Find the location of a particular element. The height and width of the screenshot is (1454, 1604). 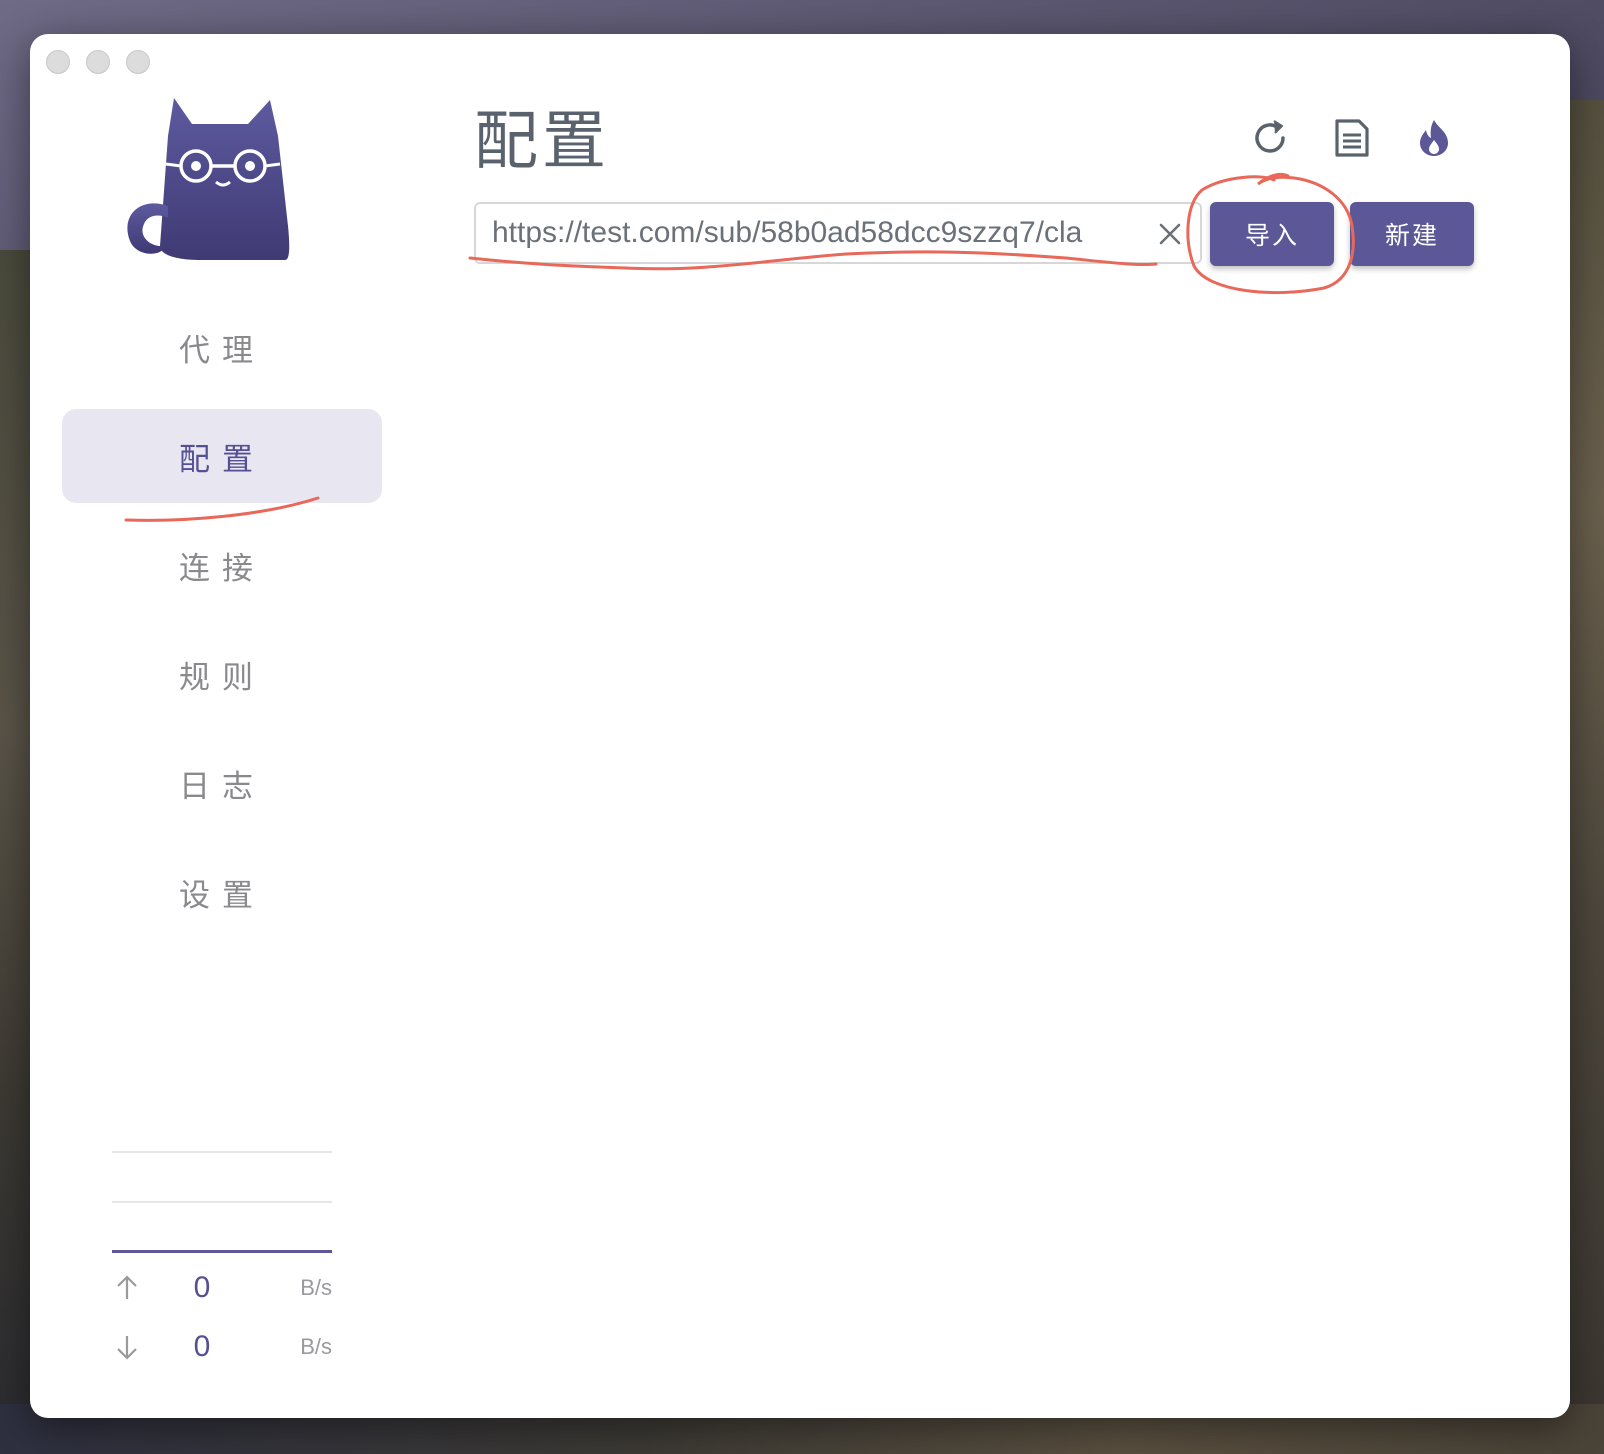

refresh-icon is located at coordinates (1270, 138).